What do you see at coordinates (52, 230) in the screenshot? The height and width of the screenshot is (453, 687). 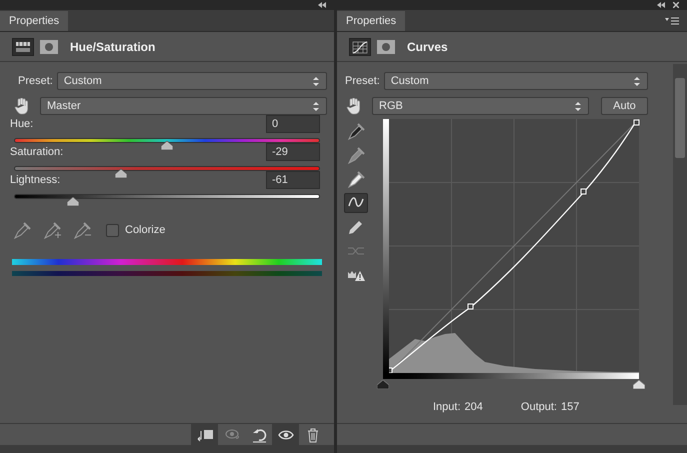 I see `eyedropper-plus-icon` at bounding box center [52, 230].